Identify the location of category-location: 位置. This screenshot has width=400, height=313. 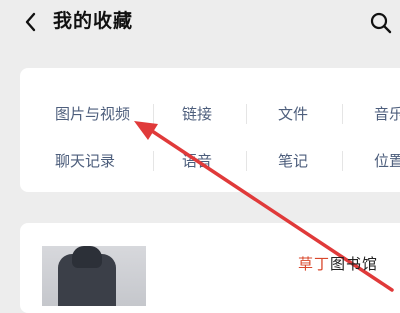
(387, 161).